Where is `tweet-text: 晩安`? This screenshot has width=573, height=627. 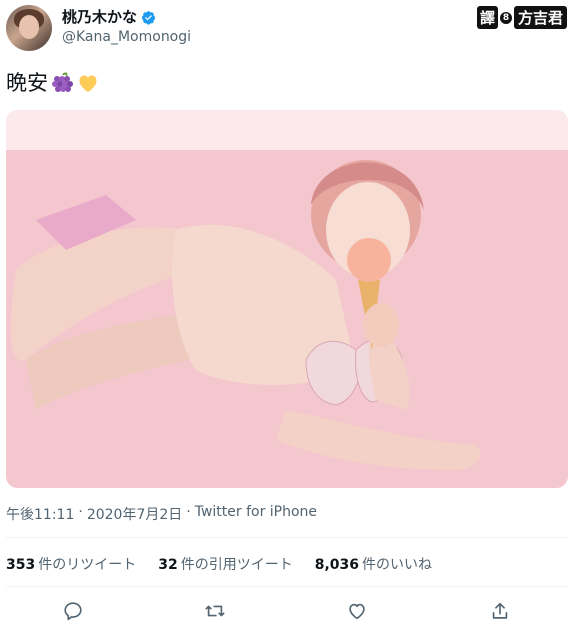 tweet-text: 晩安 is located at coordinates (53, 83).